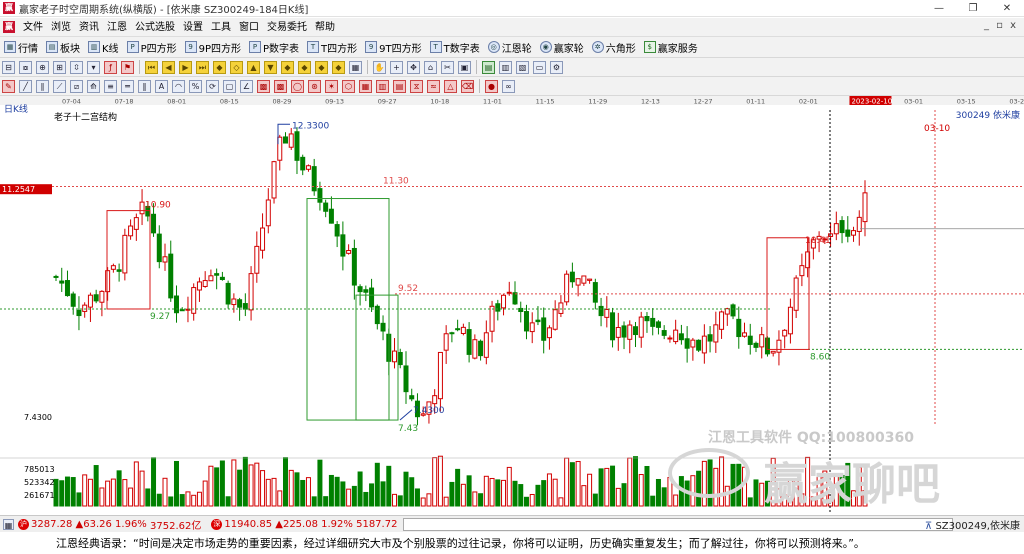 This screenshot has width=1024, height=554. I want to click on settings-dropdown-icon: ▾, so click(93, 67).